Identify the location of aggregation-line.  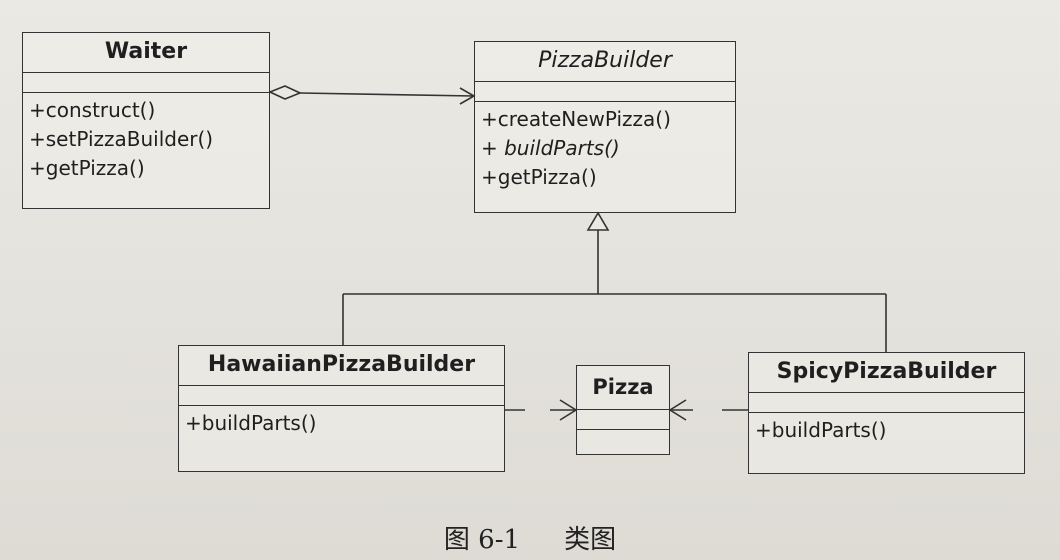
(387, 94).